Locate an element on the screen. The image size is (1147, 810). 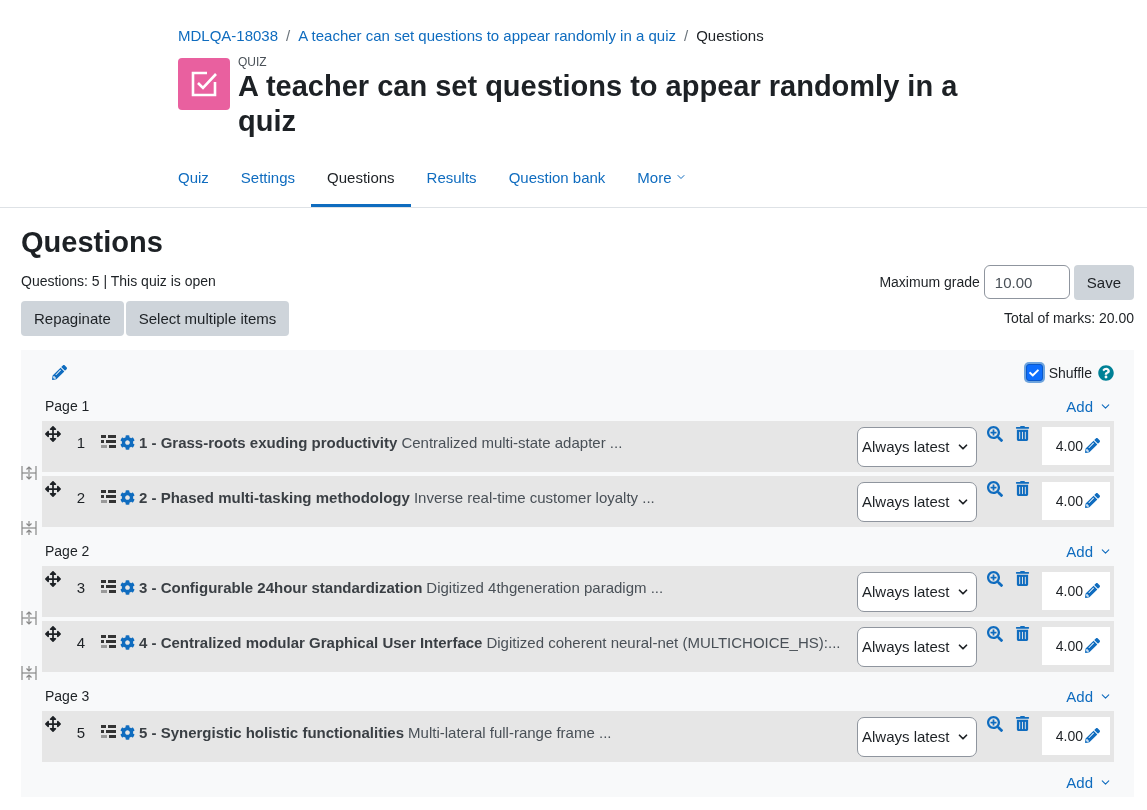
action-button: Select multiple items is located at coordinates (207, 318).